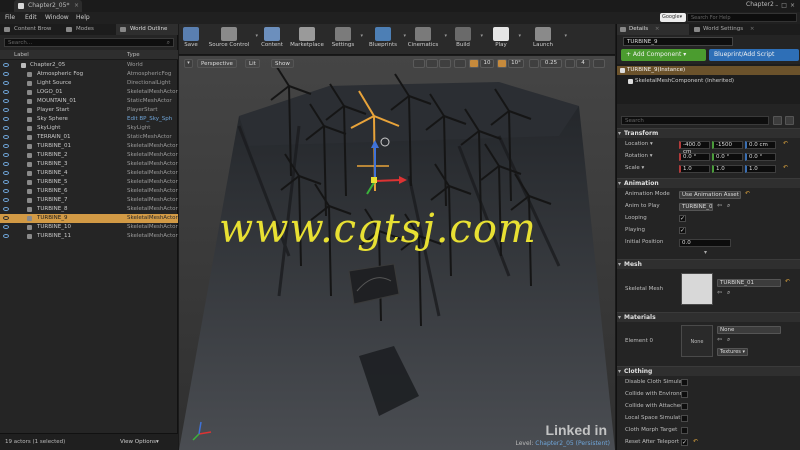  I want to click on scale-z-input: 1.0, so click(760, 169).